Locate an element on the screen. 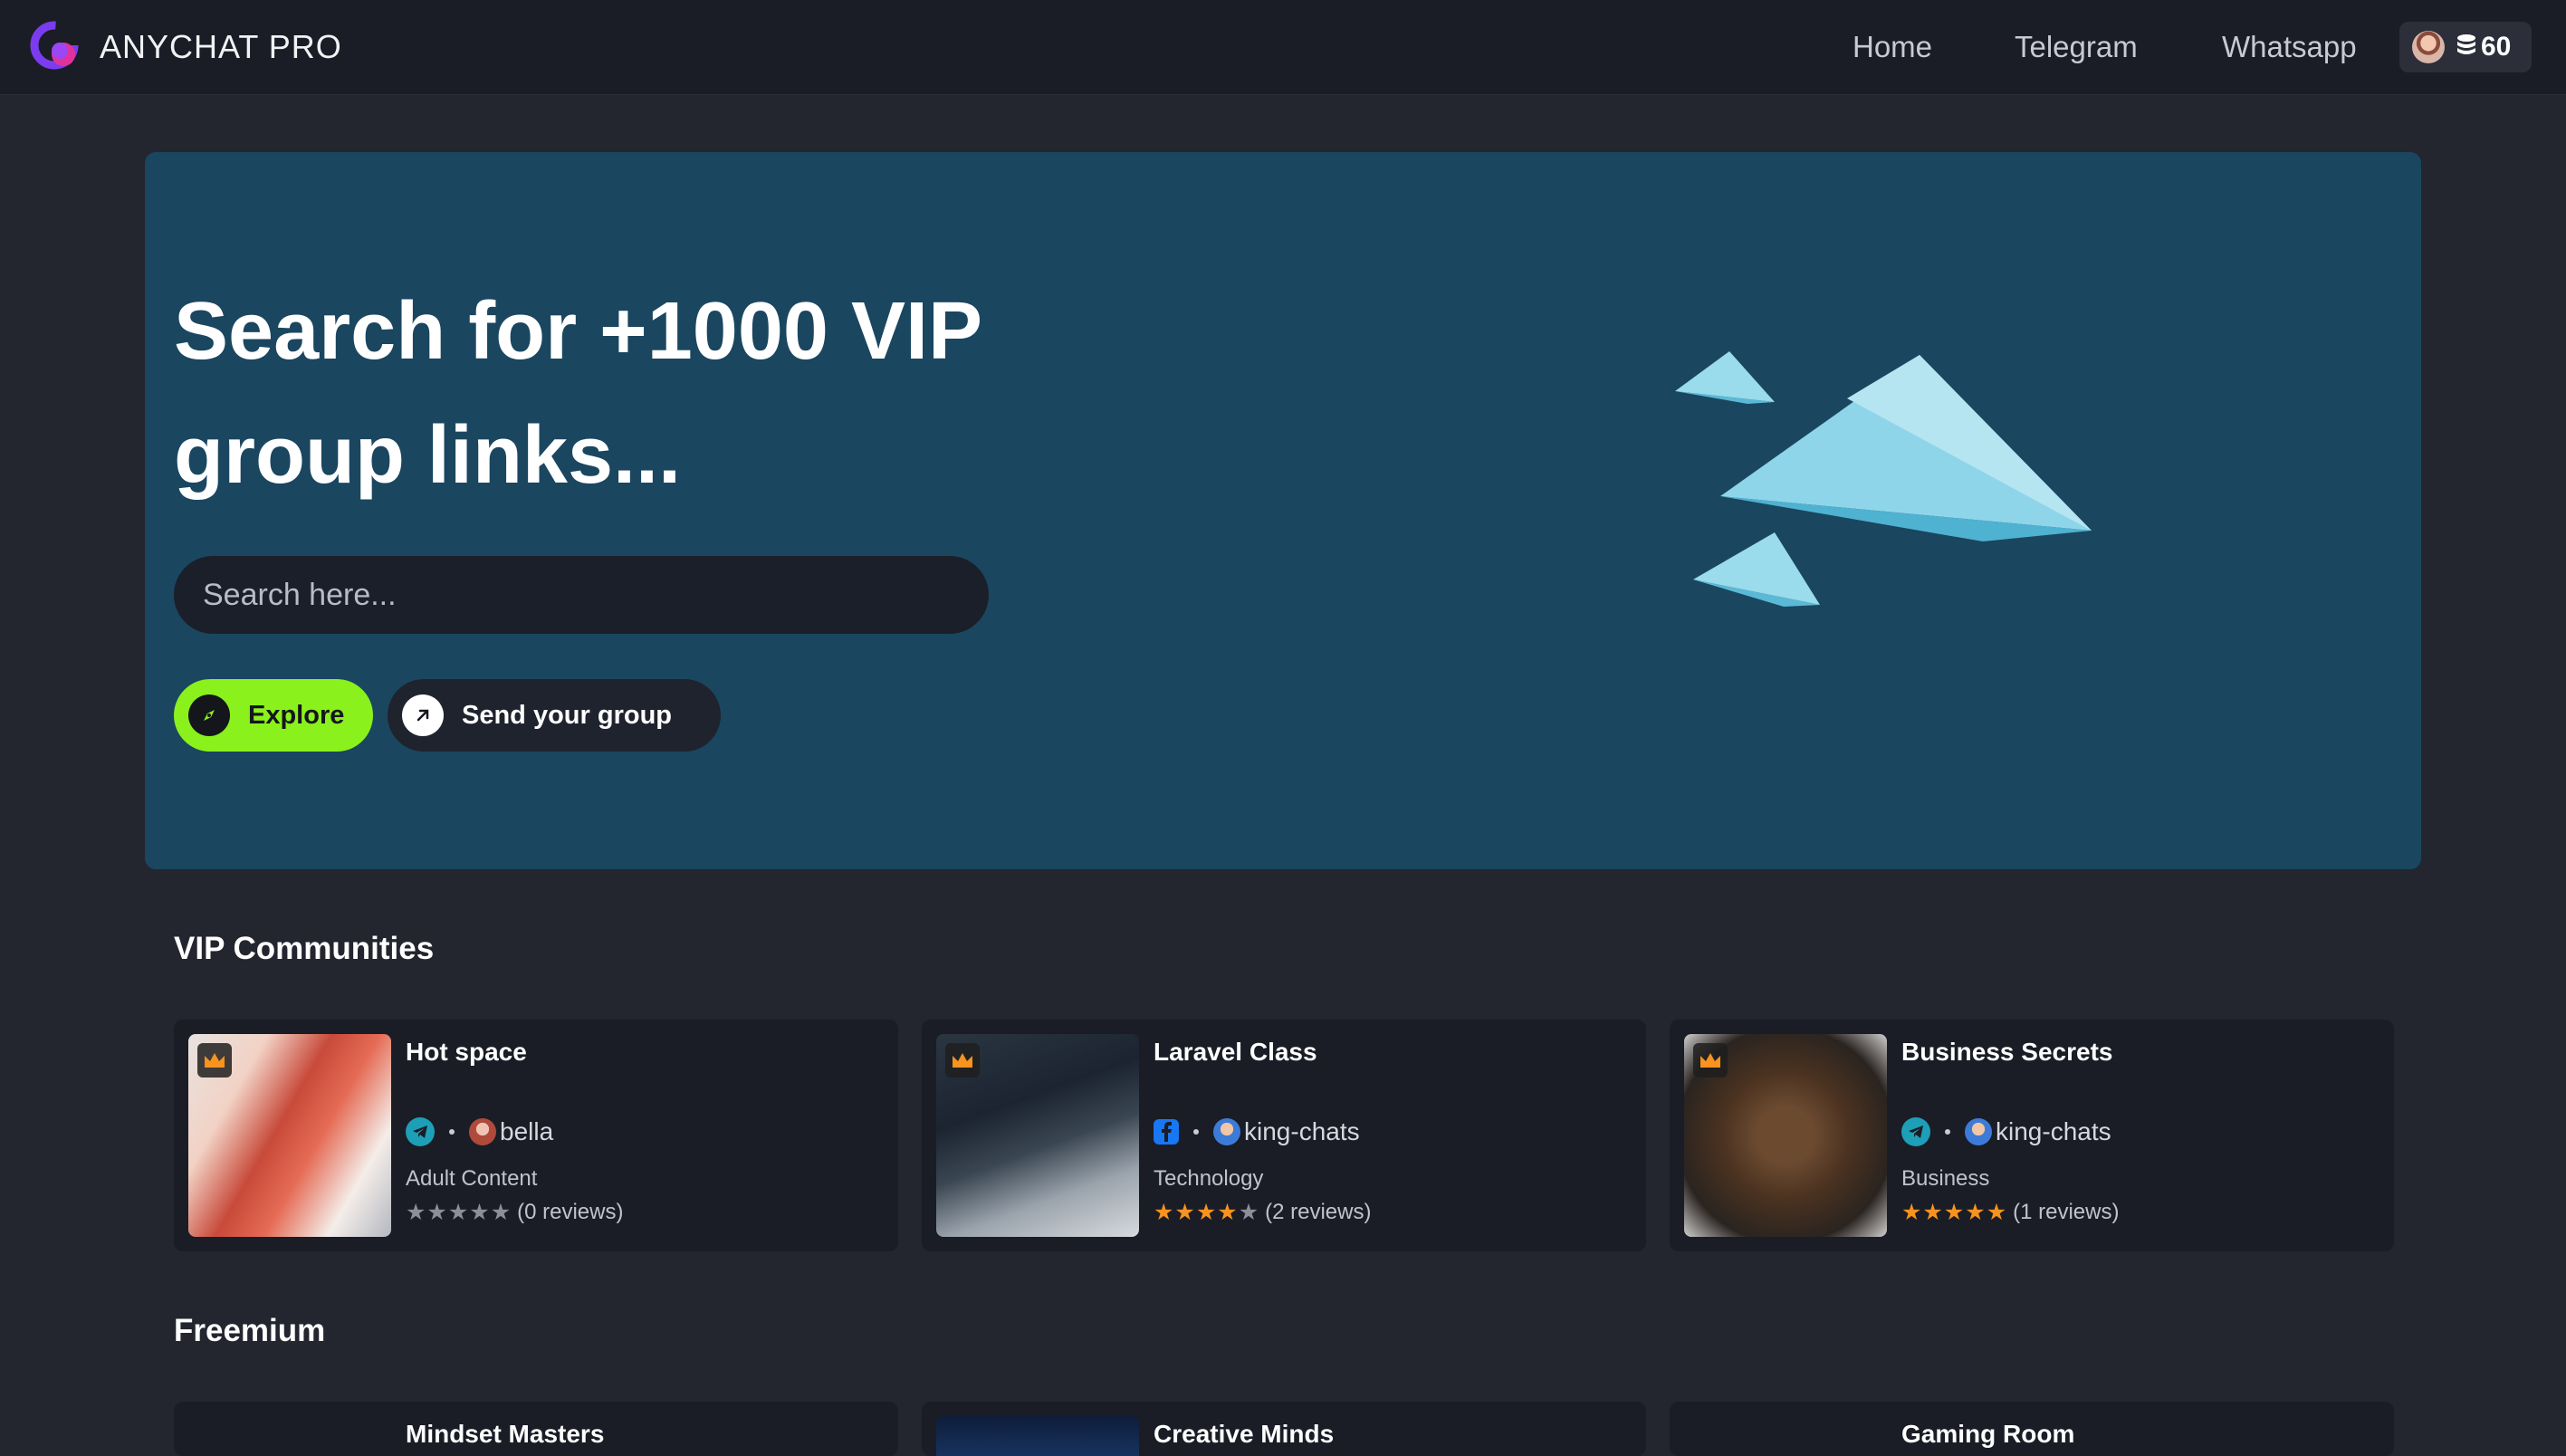 This screenshot has width=2566, height=1456. freemium-section-title: Freemium is located at coordinates (250, 1330).